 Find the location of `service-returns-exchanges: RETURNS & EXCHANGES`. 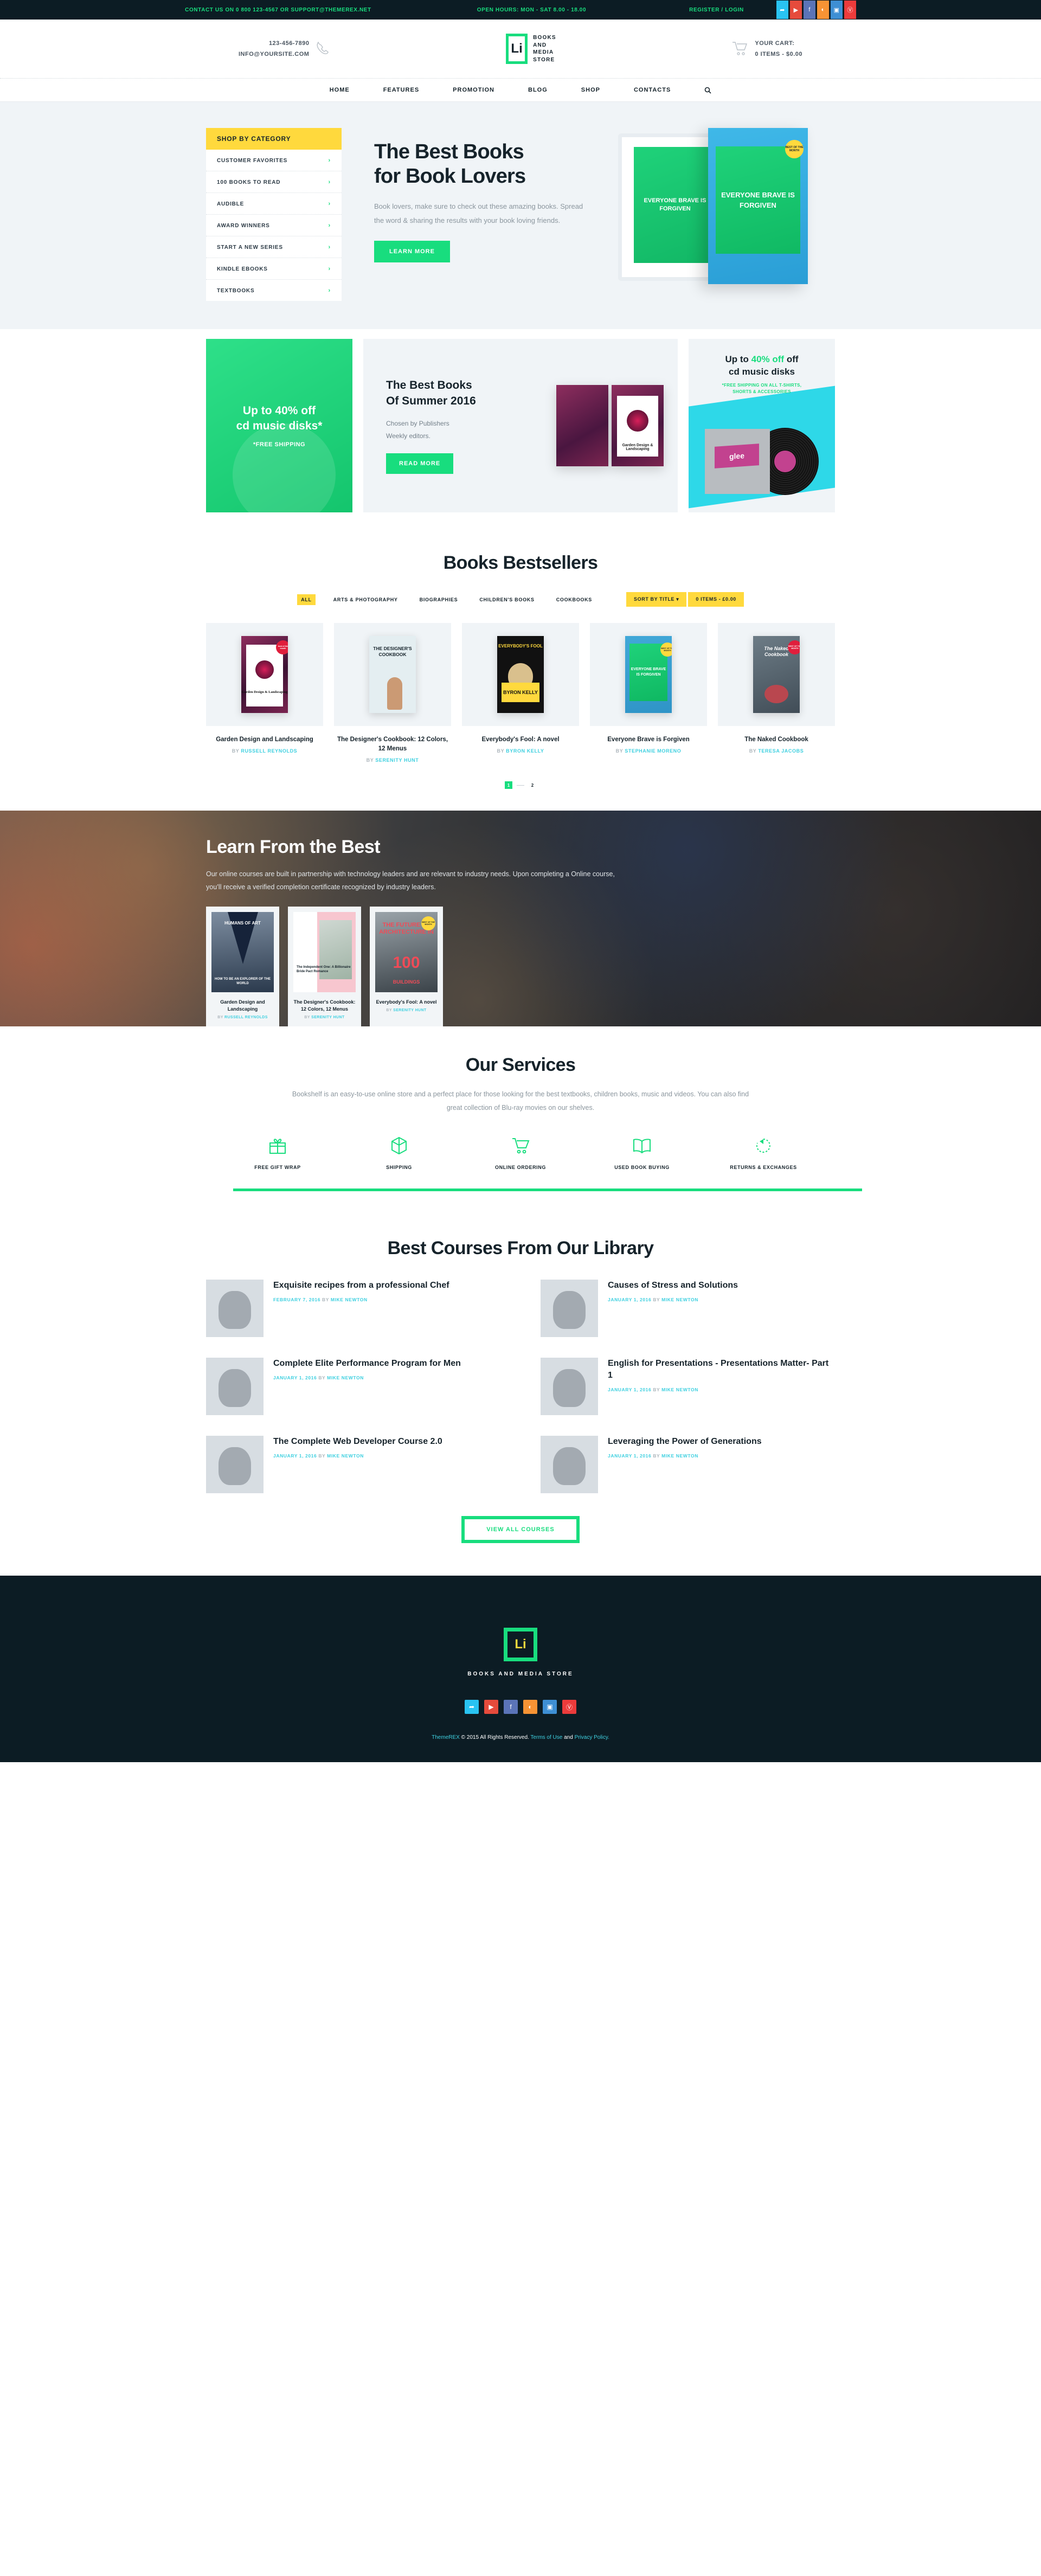

service-returns-exchanges: RETURNS & EXCHANGES is located at coordinates (763, 1152).